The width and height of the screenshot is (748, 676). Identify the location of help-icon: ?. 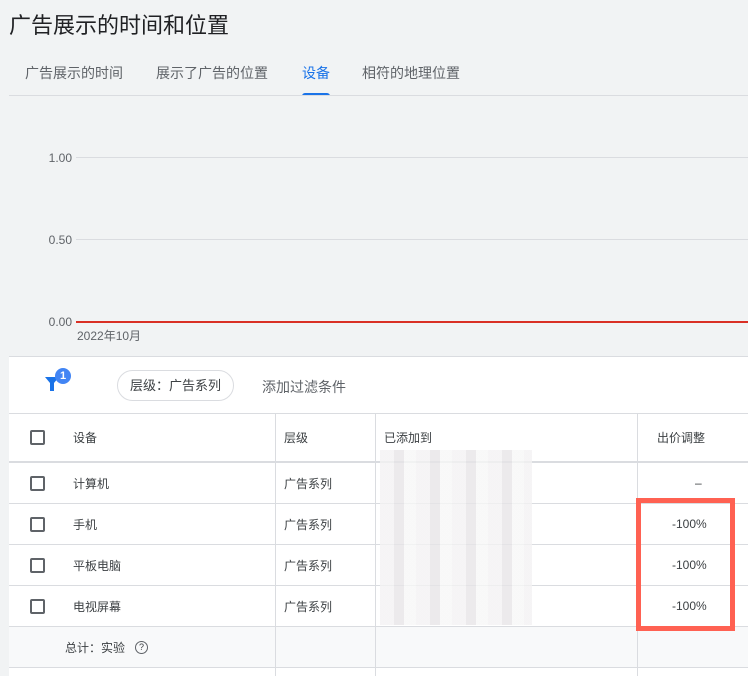
(141, 647).